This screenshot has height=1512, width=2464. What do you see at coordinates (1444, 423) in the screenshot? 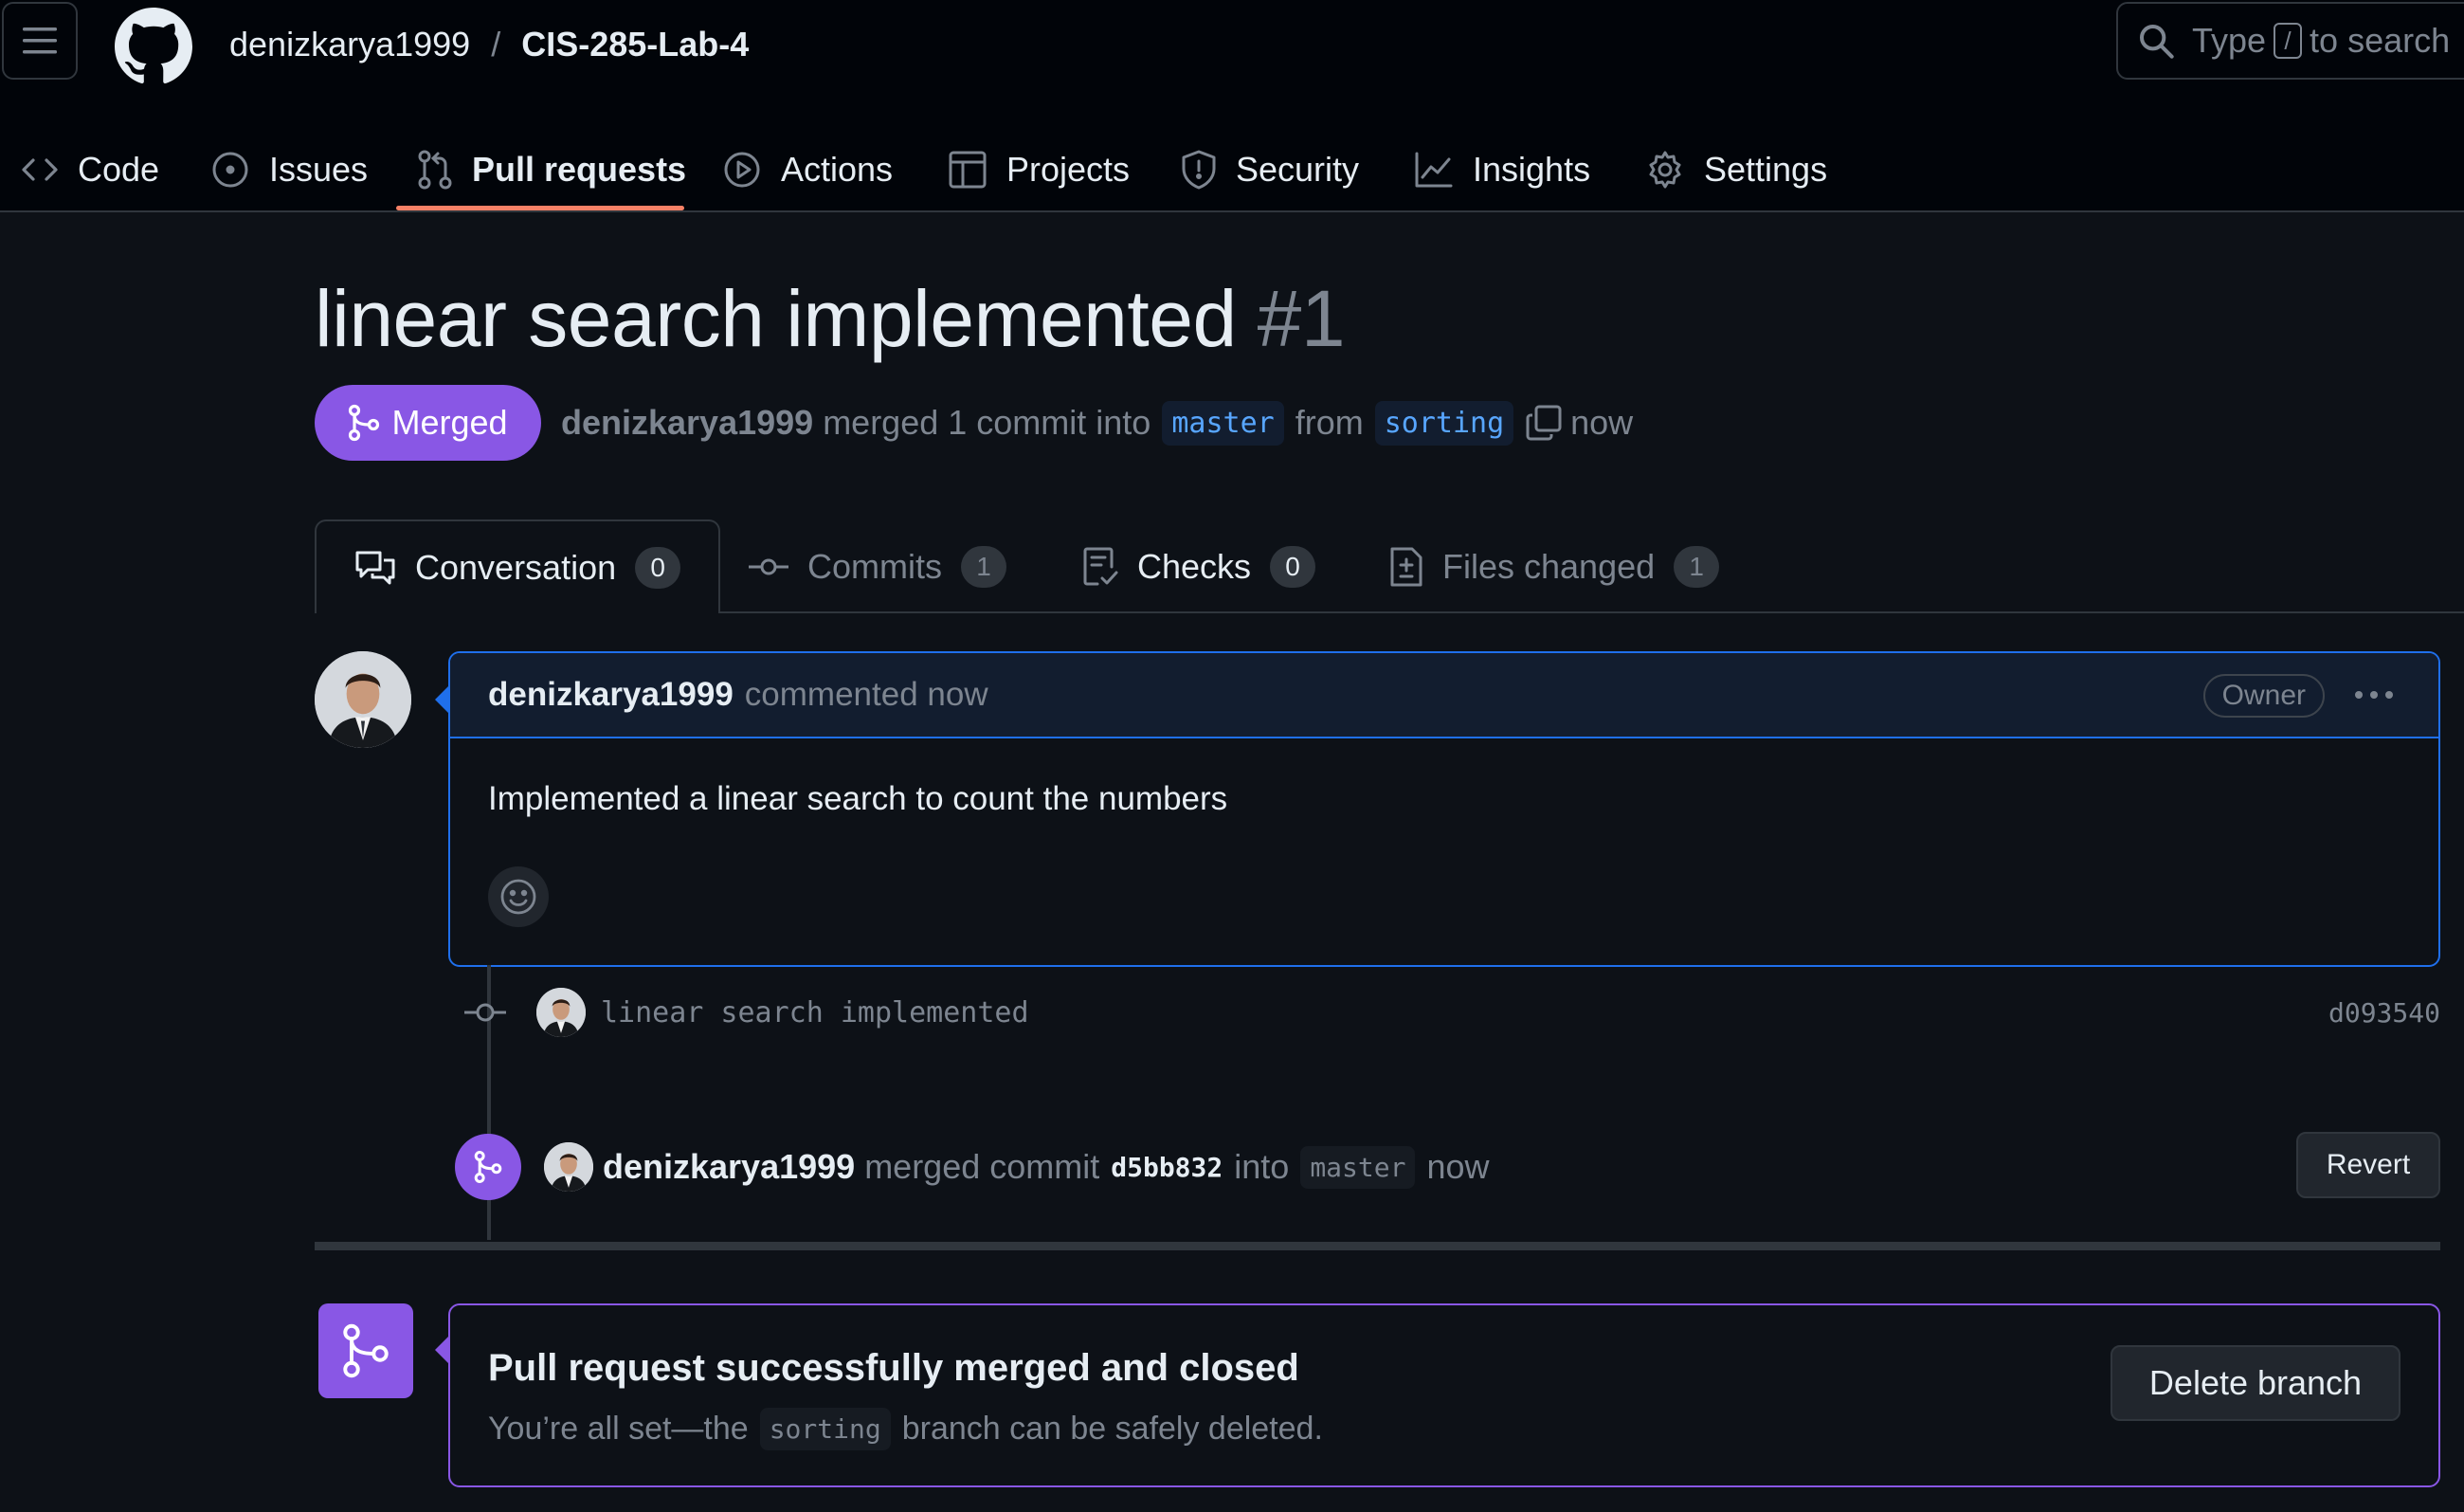
I see `head-branch-label: sorting` at bounding box center [1444, 423].